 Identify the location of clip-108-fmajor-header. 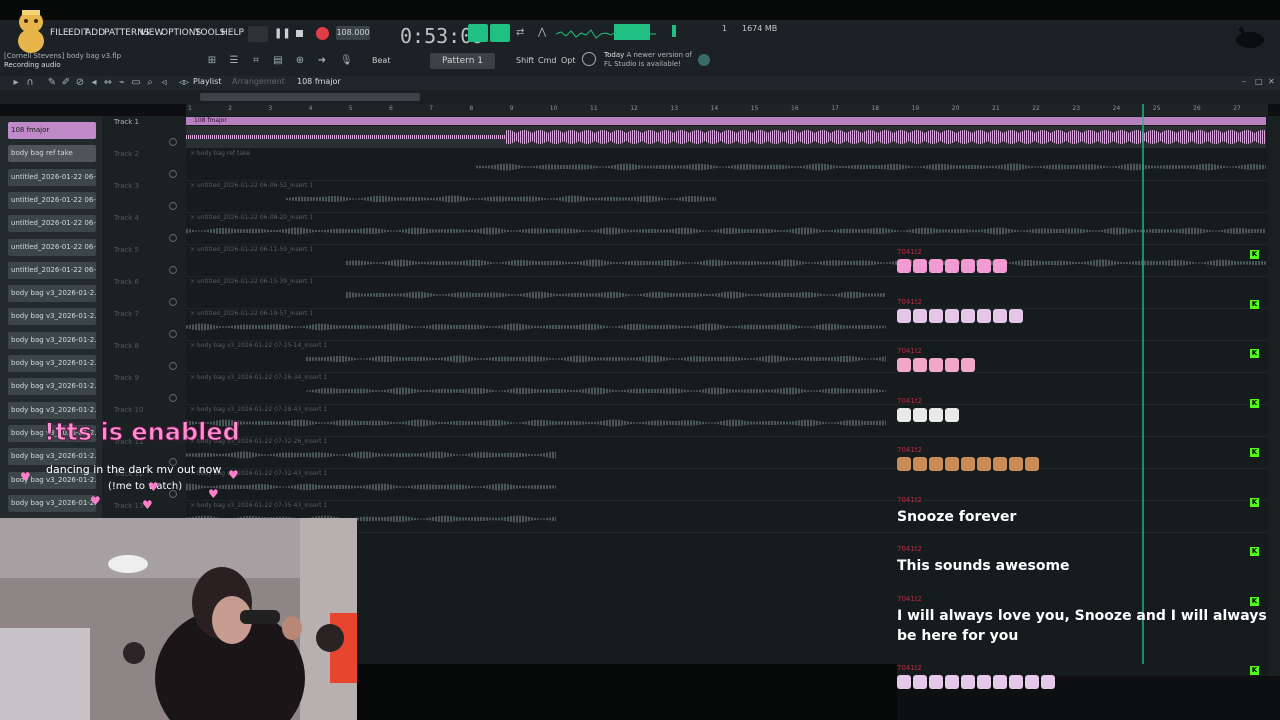
(726, 121).